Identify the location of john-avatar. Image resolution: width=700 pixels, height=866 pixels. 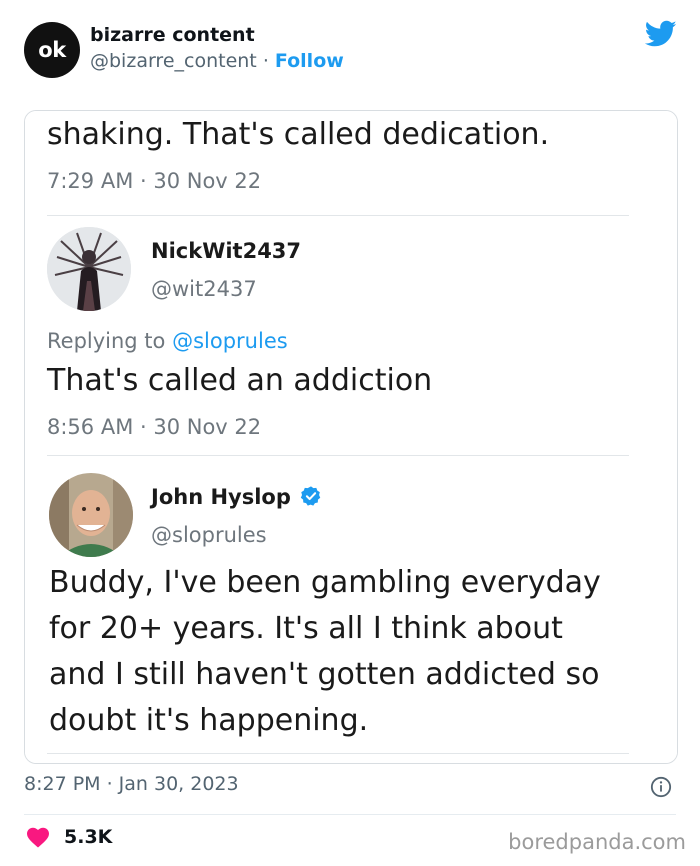
(91, 515).